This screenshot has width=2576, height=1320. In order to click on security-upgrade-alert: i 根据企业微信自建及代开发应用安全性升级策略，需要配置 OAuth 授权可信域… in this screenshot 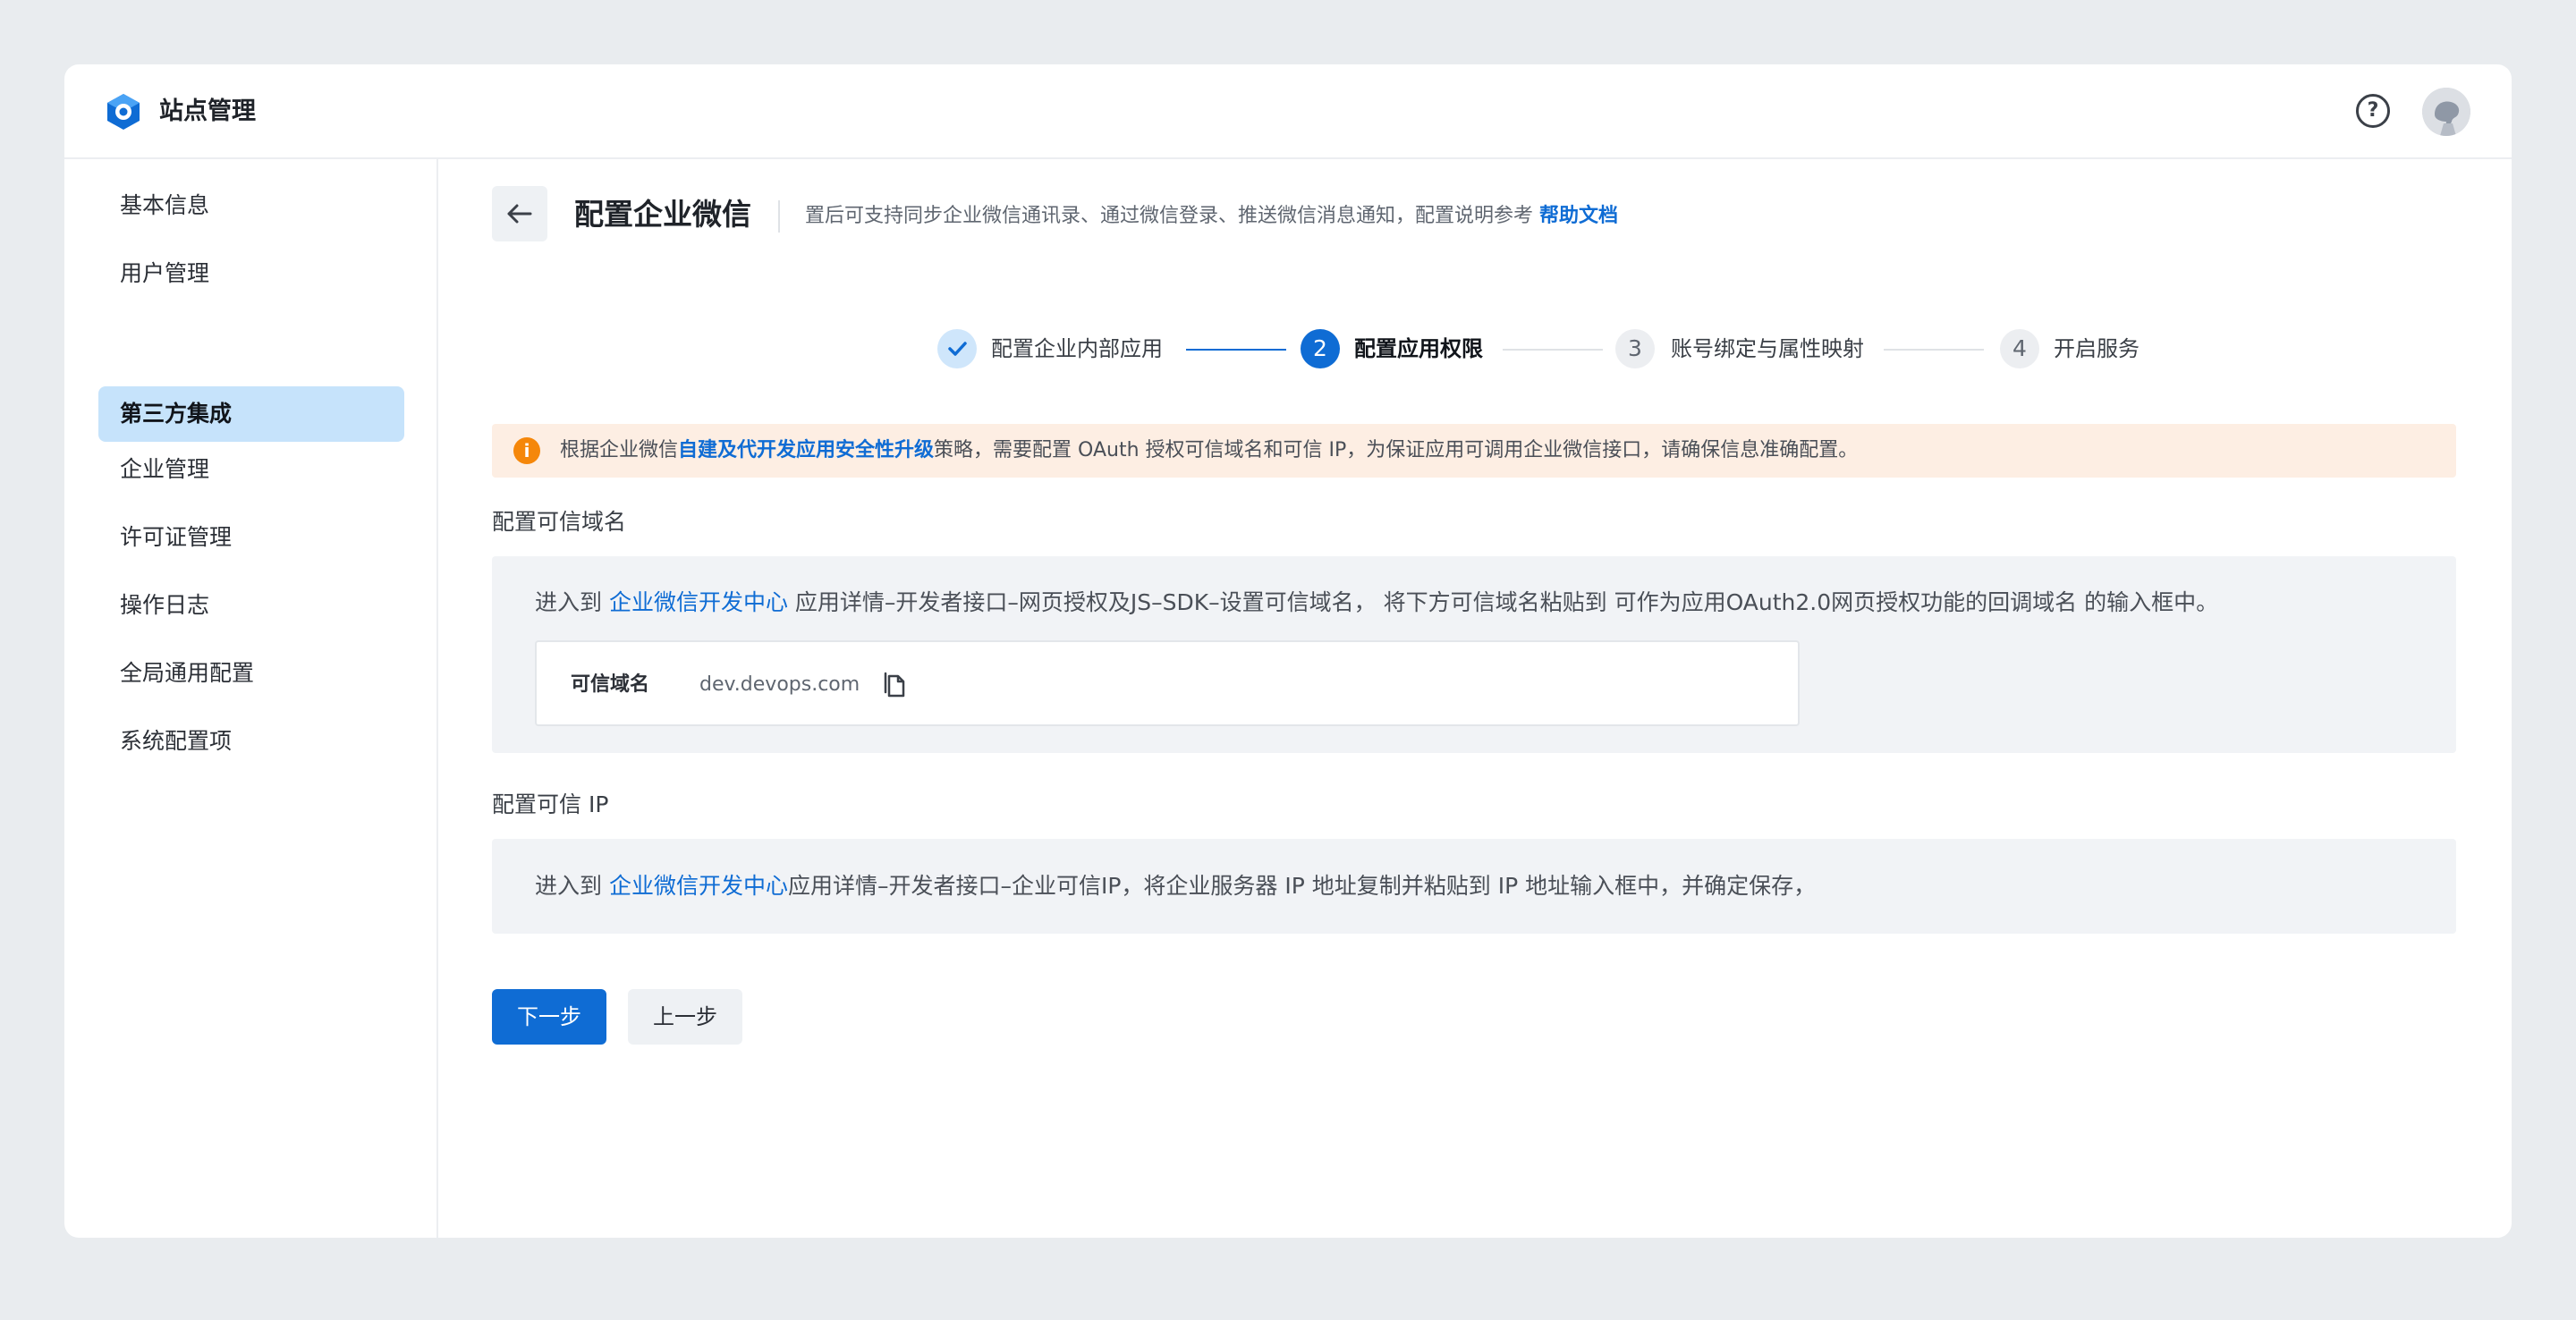, I will do `click(1474, 451)`.